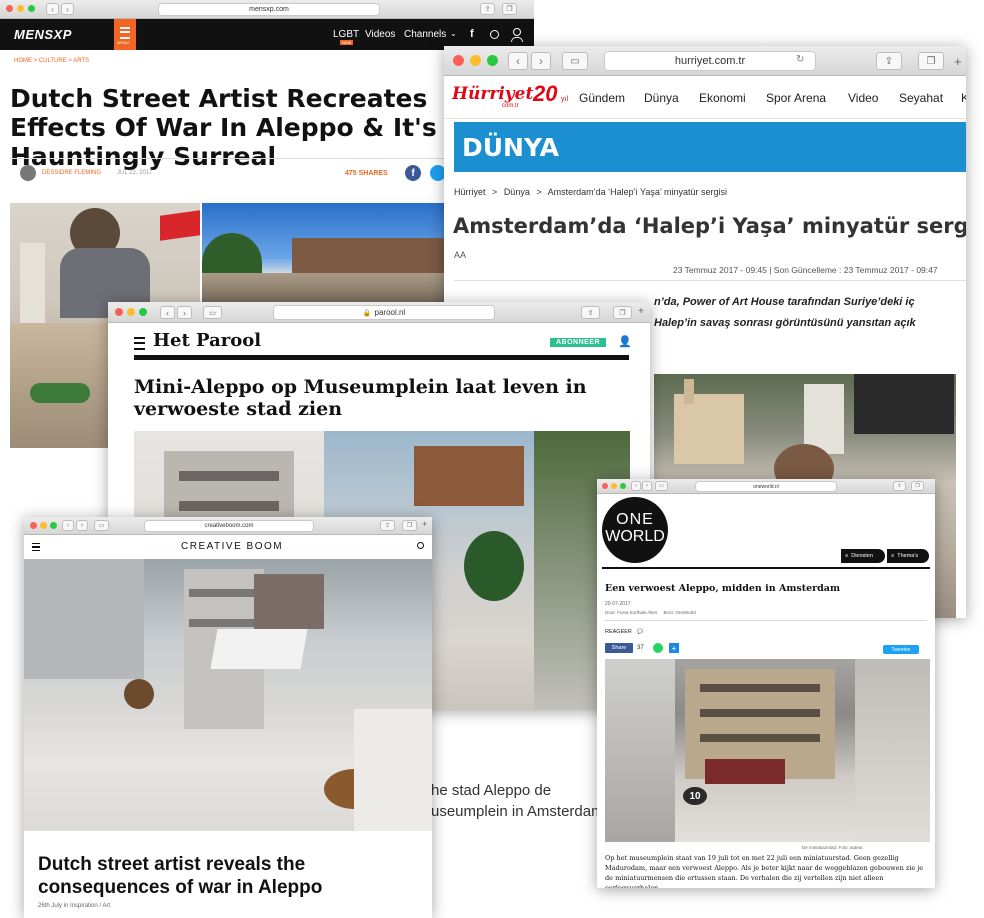 The image size is (984, 918). What do you see at coordinates (51, 61) in the screenshot?
I see `breadcrumb: HOME > CULTURE > ARTS` at bounding box center [51, 61].